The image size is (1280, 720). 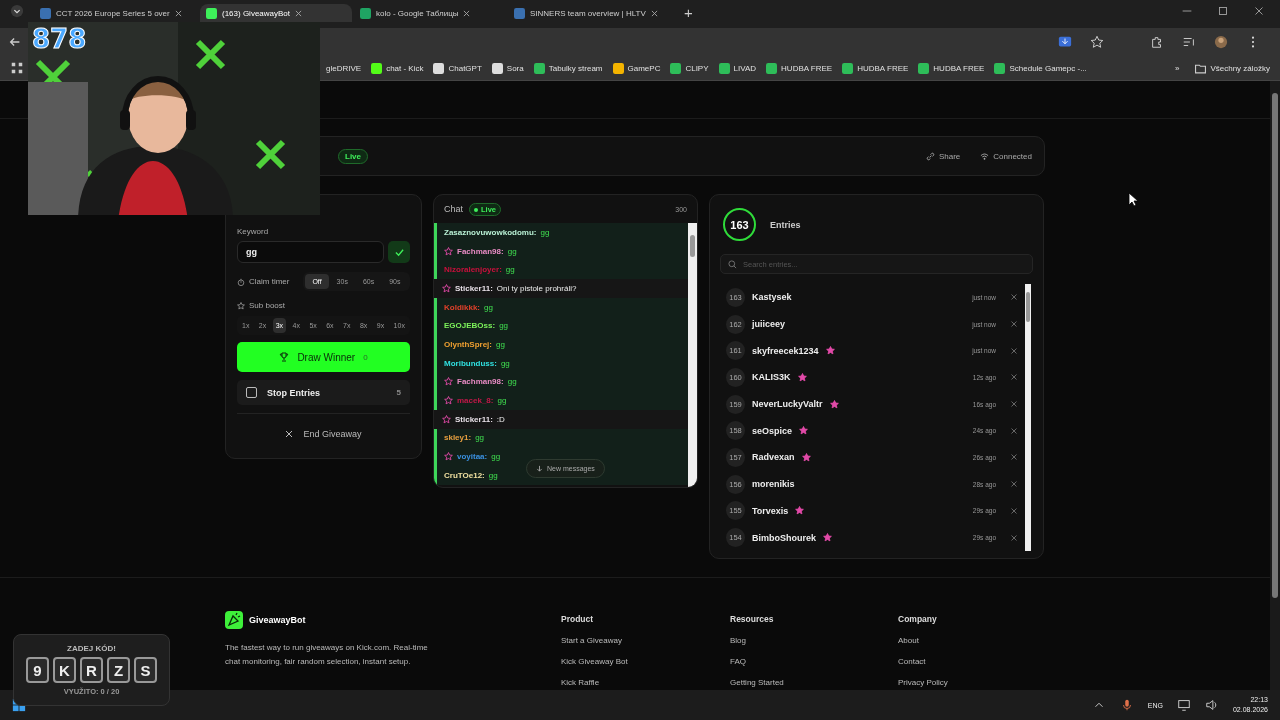 What do you see at coordinates (930, 156) in the screenshot?
I see `link-icon` at bounding box center [930, 156].